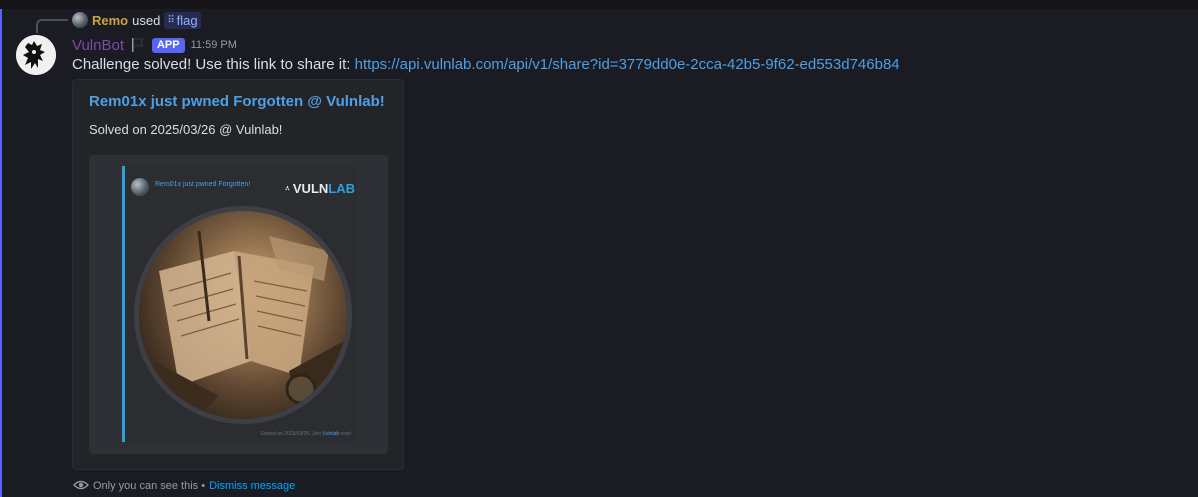 Image resolution: width=1198 pixels, height=497 pixels. I want to click on logo-prefix: VULN, so click(310, 188).